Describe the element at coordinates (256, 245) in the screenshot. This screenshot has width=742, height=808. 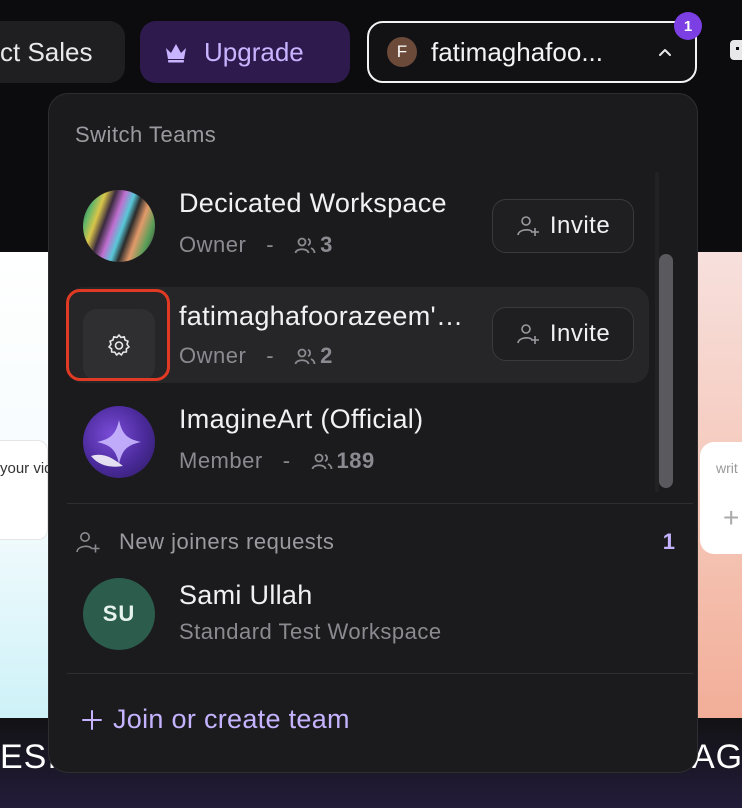
I see `team-meta: Owner - 3` at that location.